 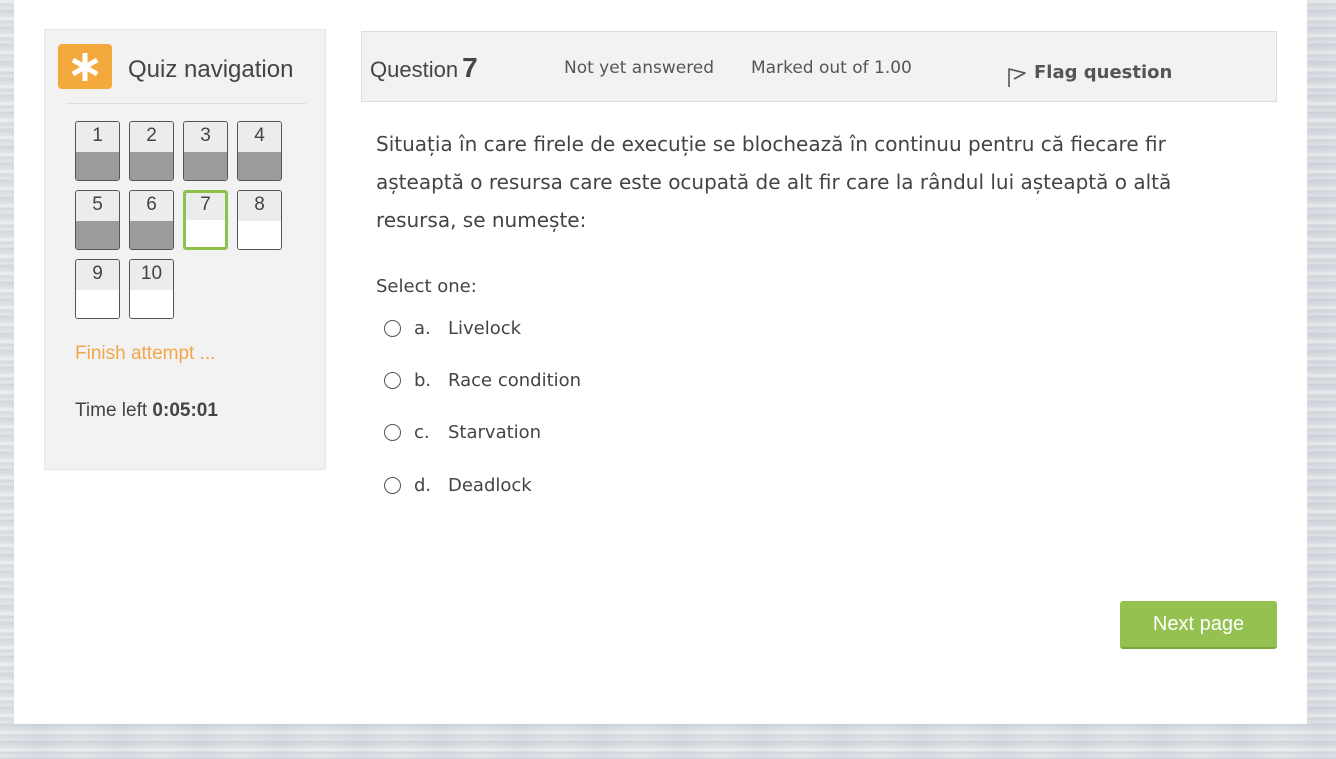 I want to click on answer-text: Deadlock, so click(x=490, y=485).